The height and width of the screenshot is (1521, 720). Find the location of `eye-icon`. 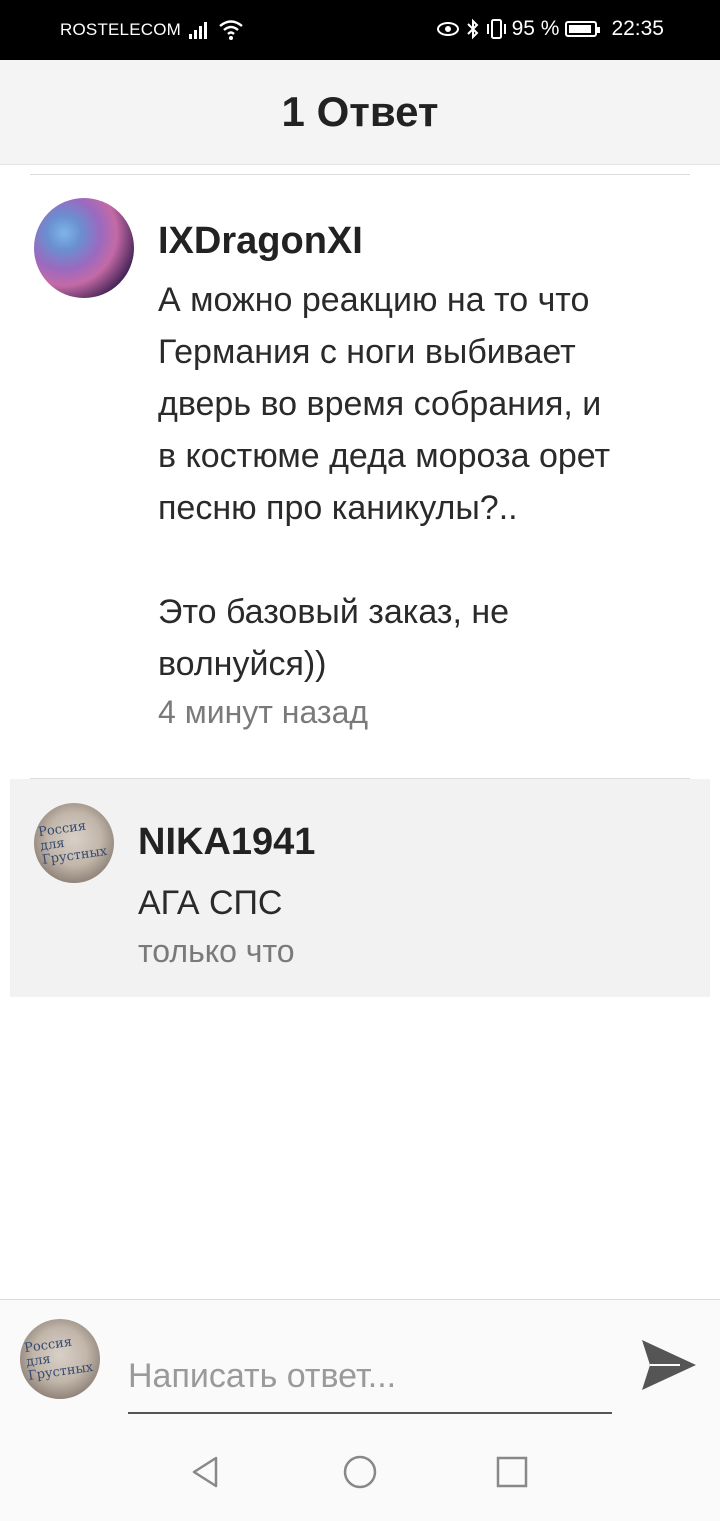

eye-icon is located at coordinates (447, 29).